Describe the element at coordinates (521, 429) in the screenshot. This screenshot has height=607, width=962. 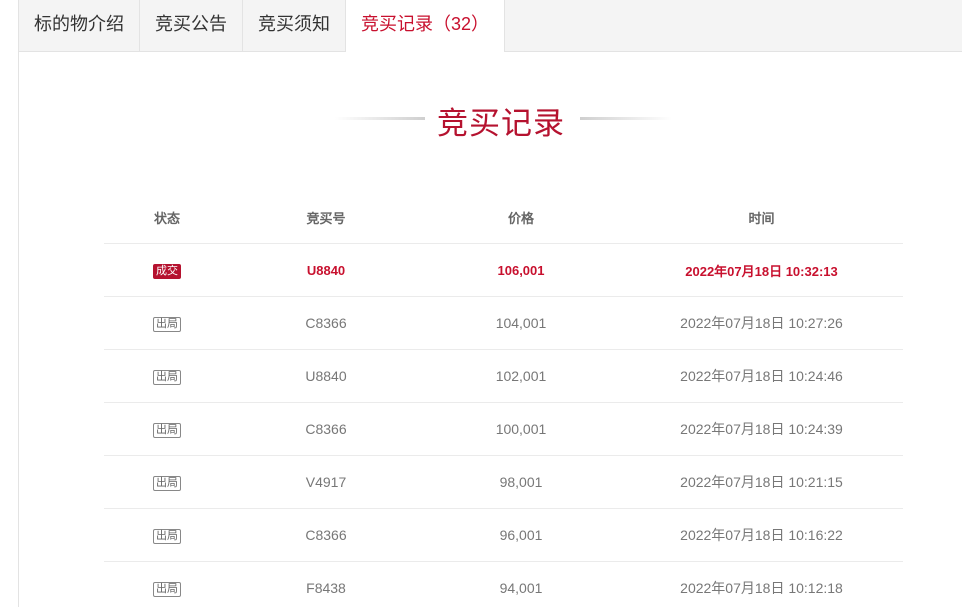
I see `bid-price: 100,001` at that location.